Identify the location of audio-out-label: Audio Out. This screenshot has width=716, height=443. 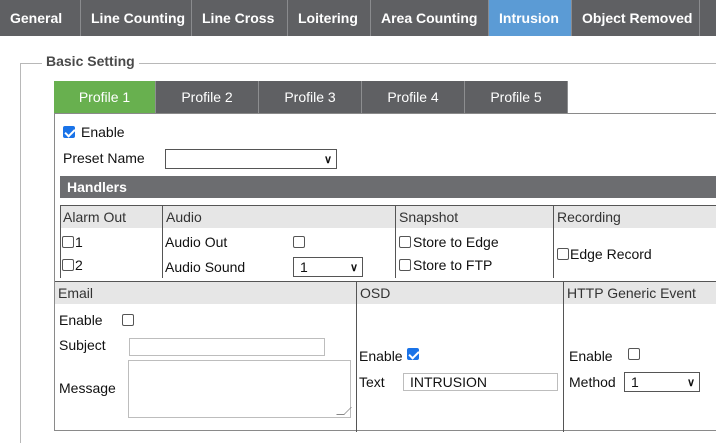
(196, 242).